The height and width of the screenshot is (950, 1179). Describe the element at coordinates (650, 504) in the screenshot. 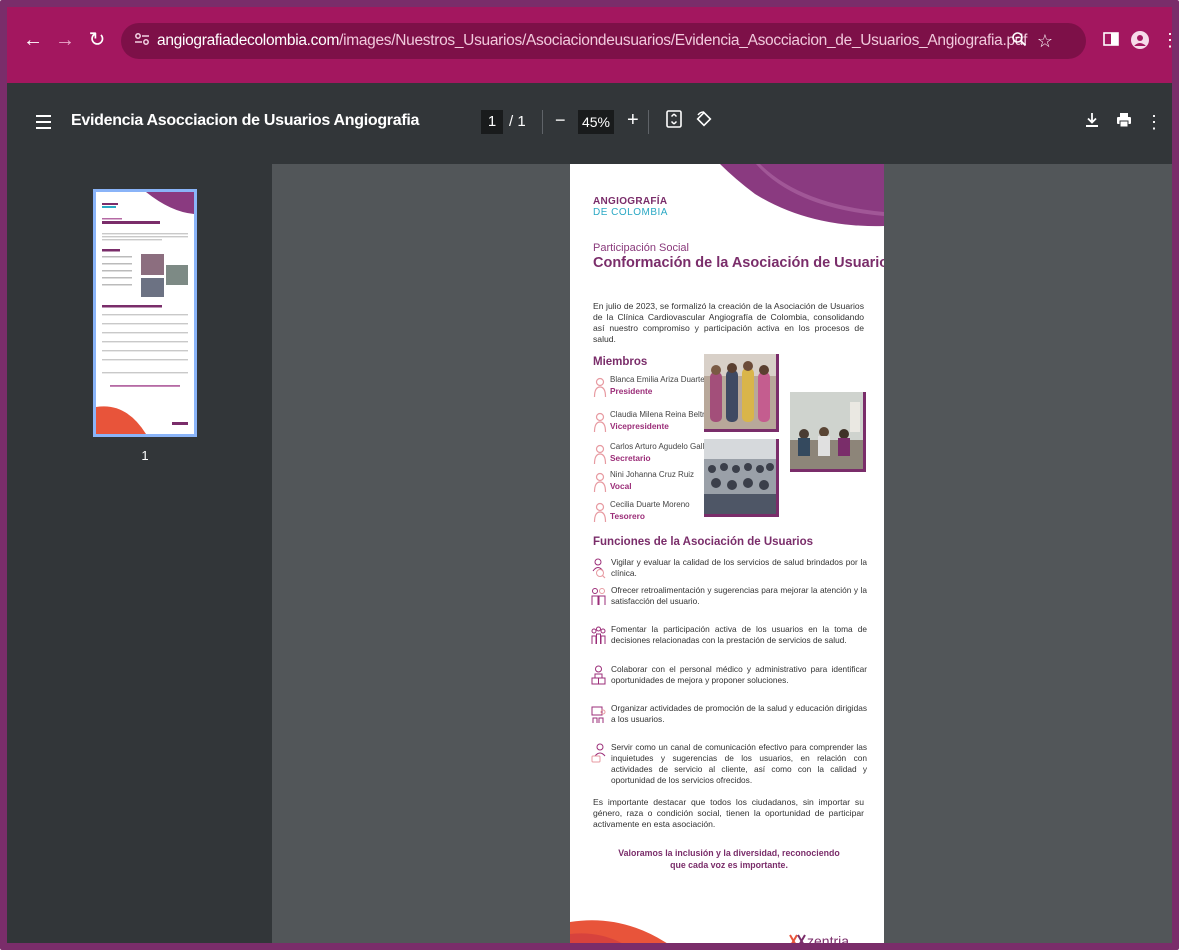

I see `member-name: Cecilia Duarte Moreno` at that location.